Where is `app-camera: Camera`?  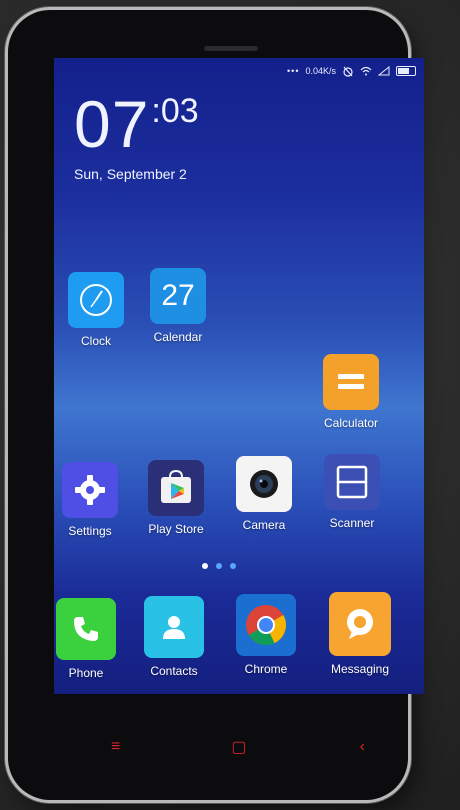 app-camera: Camera is located at coordinates (264, 494).